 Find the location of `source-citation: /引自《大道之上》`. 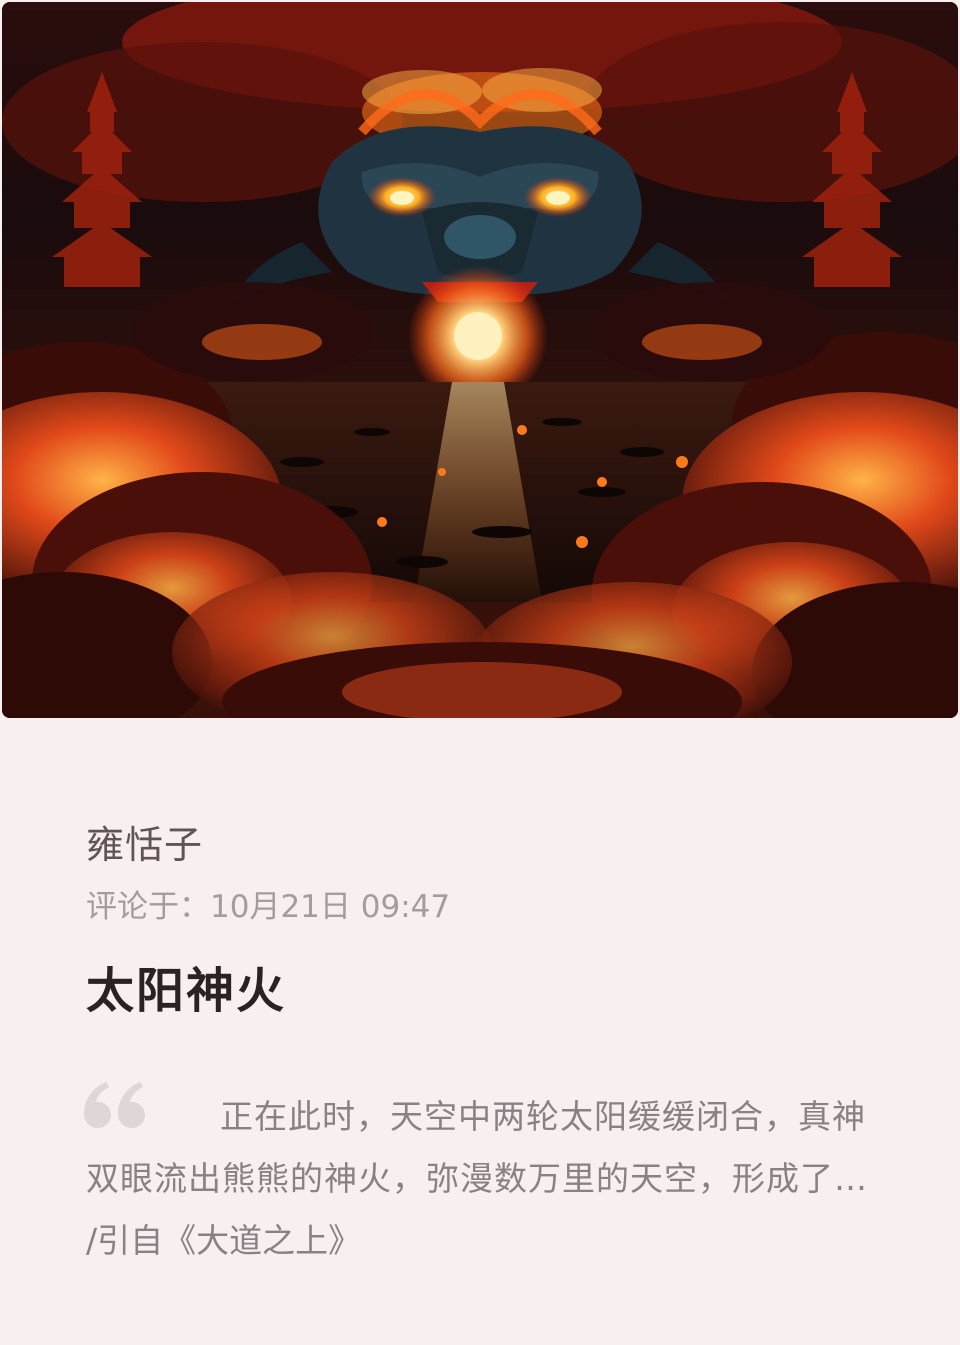

source-citation: /引自《大道之上》 is located at coordinates (223, 1241).